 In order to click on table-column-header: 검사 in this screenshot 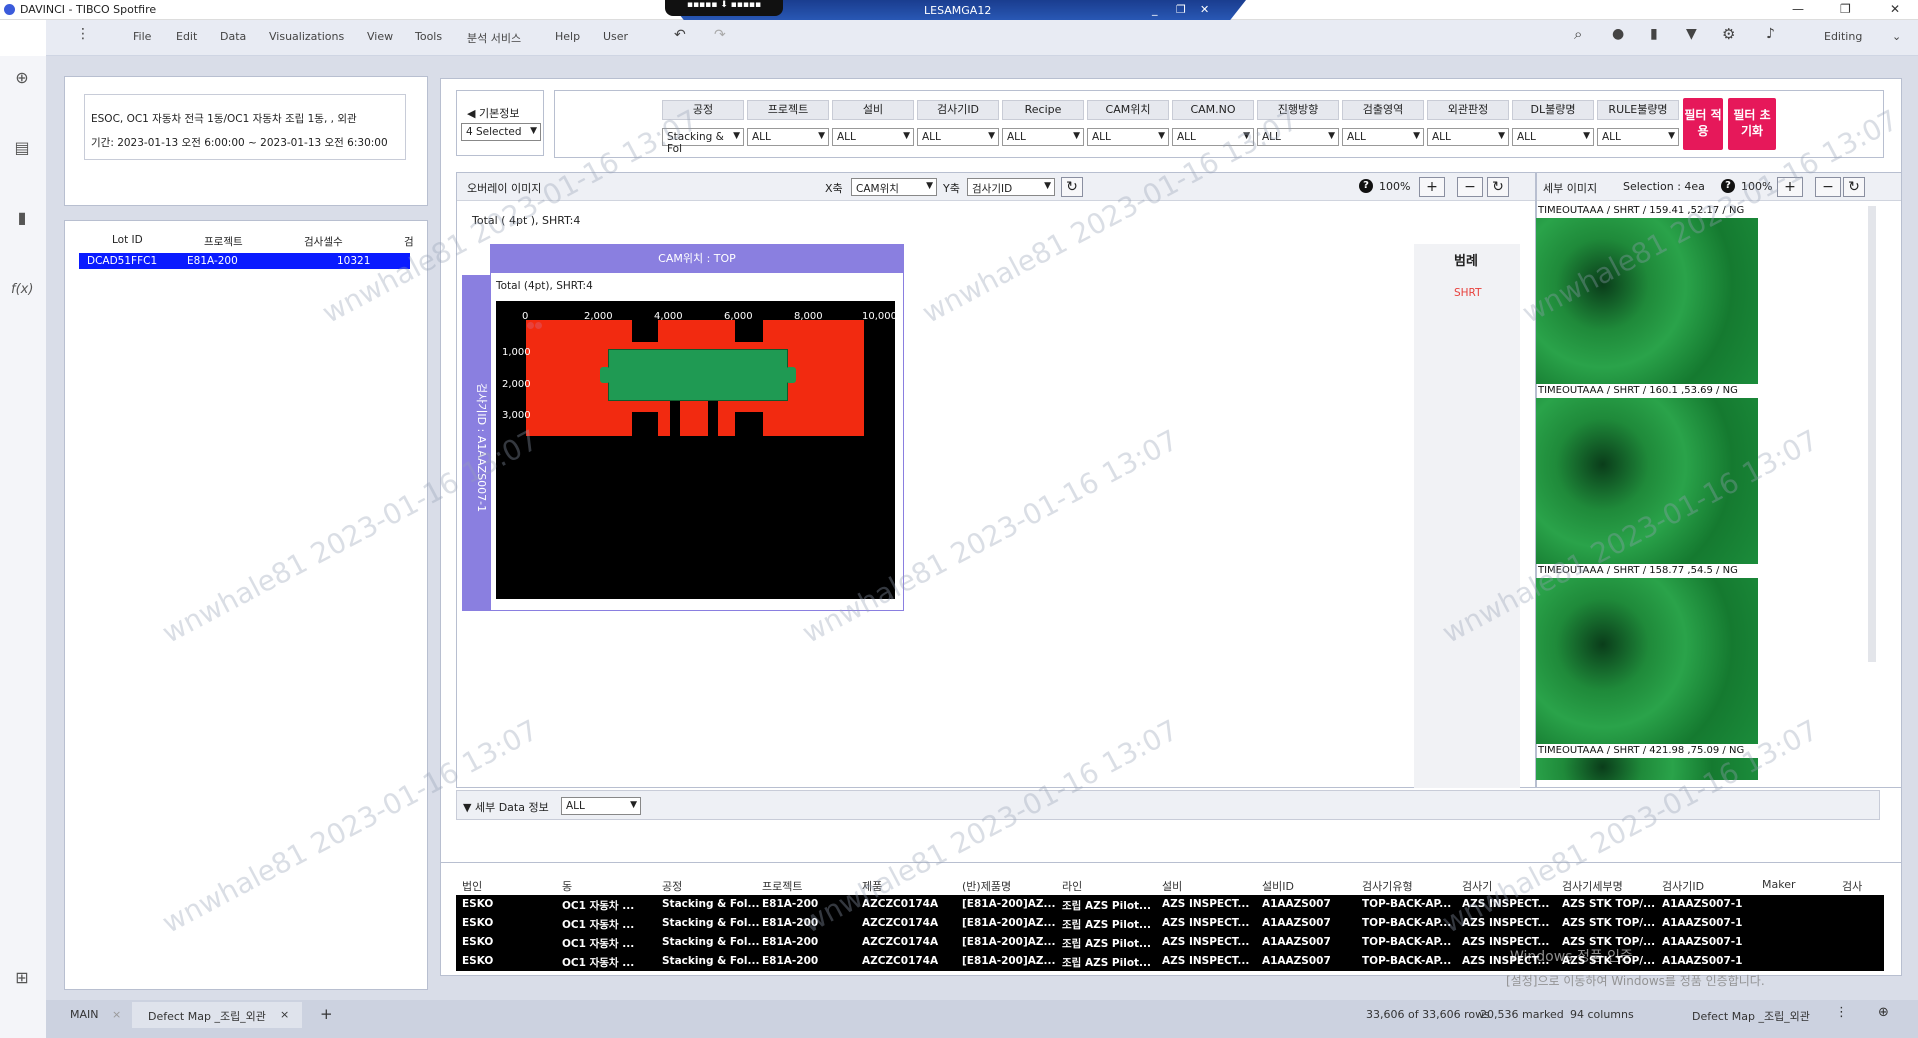, I will do `click(1852, 886)`.